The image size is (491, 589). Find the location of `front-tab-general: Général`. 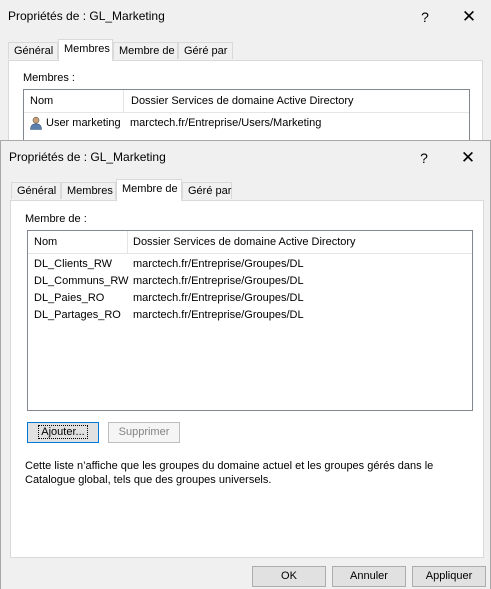

front-tab-general: Général is located at coordinates (36, 190).